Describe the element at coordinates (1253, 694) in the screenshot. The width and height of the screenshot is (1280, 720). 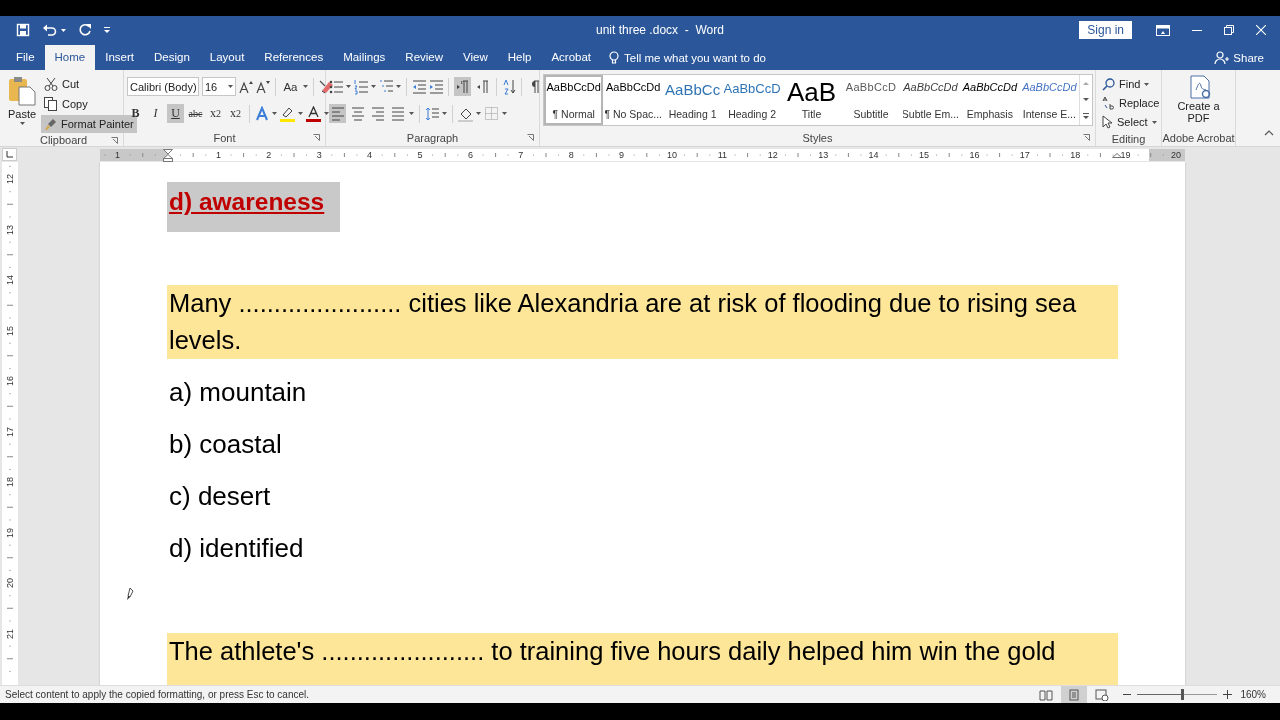
I see `zoom-level: 160%` at that location.